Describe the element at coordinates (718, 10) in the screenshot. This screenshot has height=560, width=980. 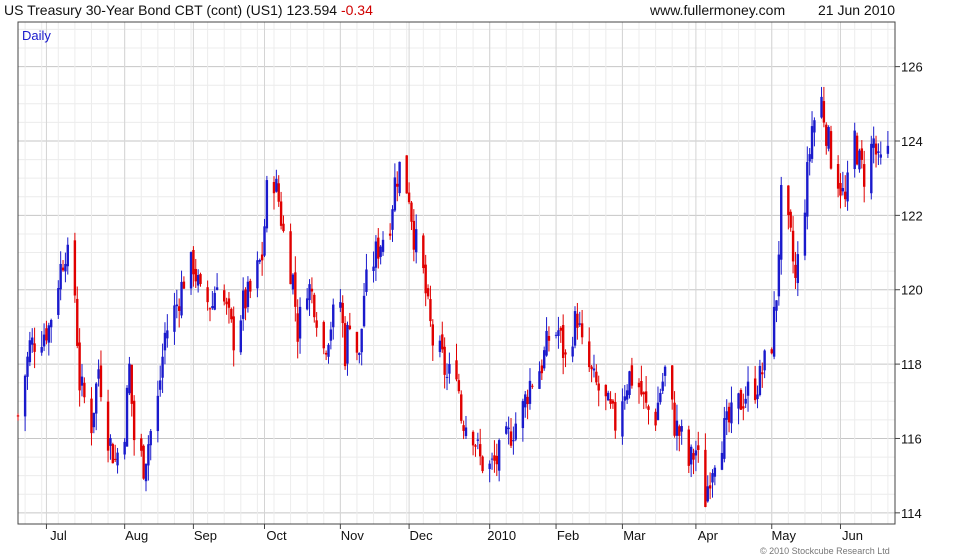
I see `site-url: www.fullermoney.com` at that location.